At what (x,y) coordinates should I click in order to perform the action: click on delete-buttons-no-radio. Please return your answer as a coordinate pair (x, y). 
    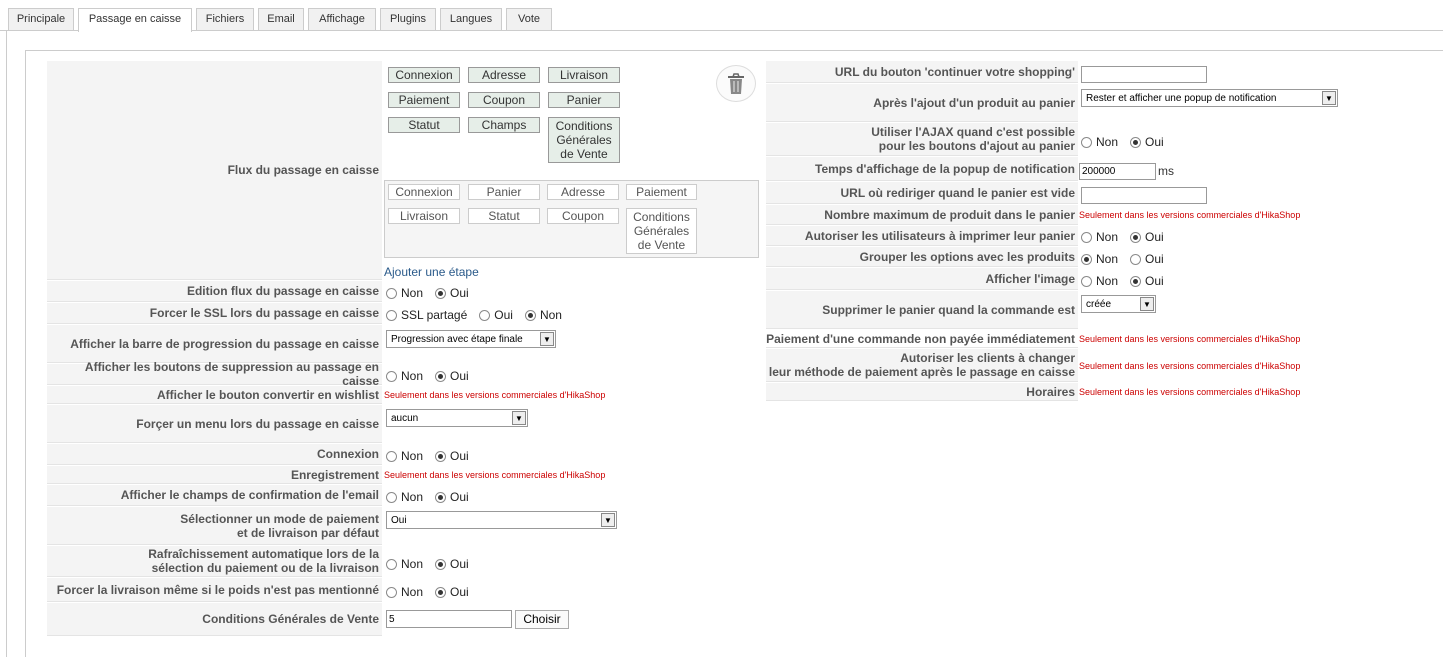
    Looking at the image, I should click on (391, 376).